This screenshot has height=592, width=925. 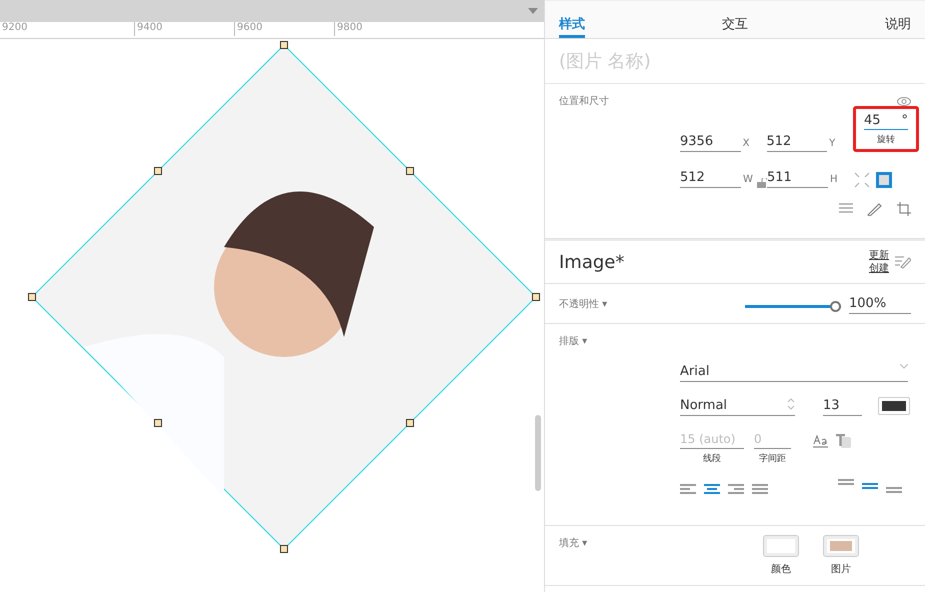 I want to click on ruler-label: 9600, so click(x=284, y=29).